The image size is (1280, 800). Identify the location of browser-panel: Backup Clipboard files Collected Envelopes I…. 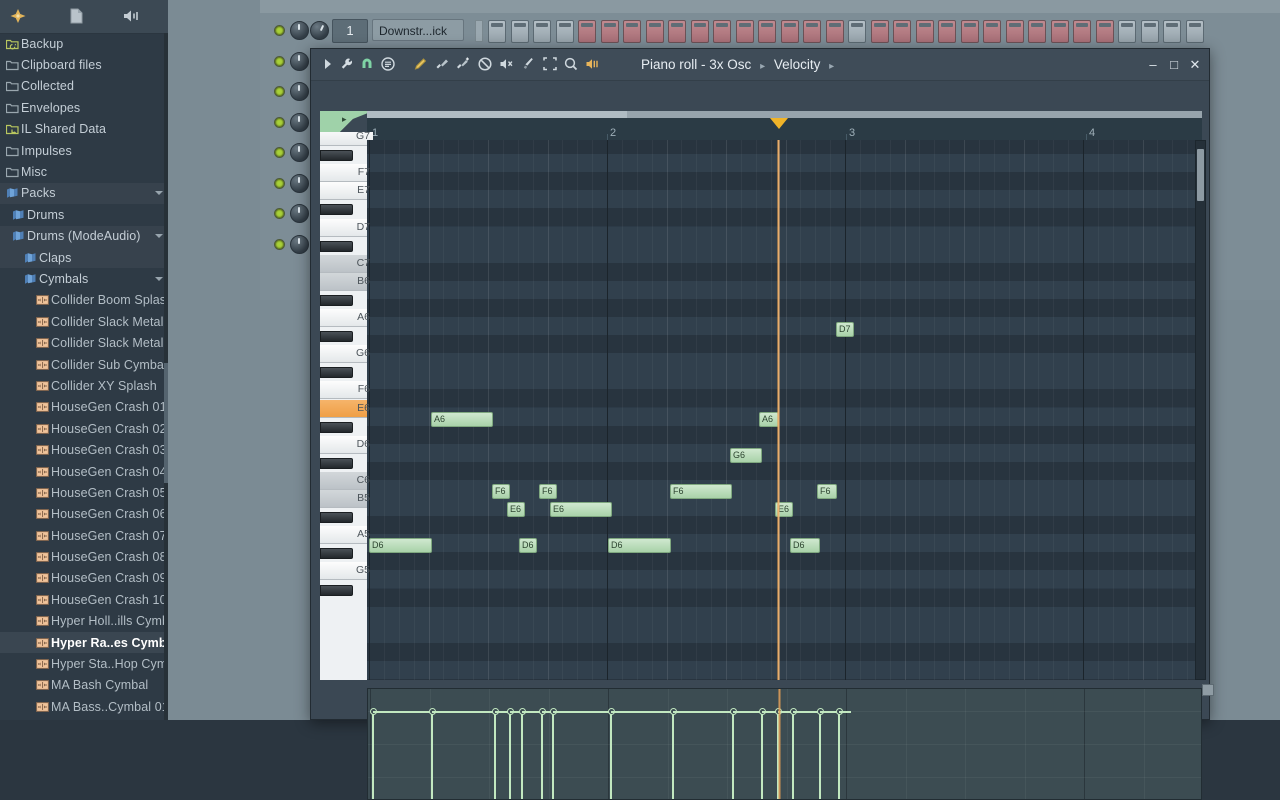
(84, 360).